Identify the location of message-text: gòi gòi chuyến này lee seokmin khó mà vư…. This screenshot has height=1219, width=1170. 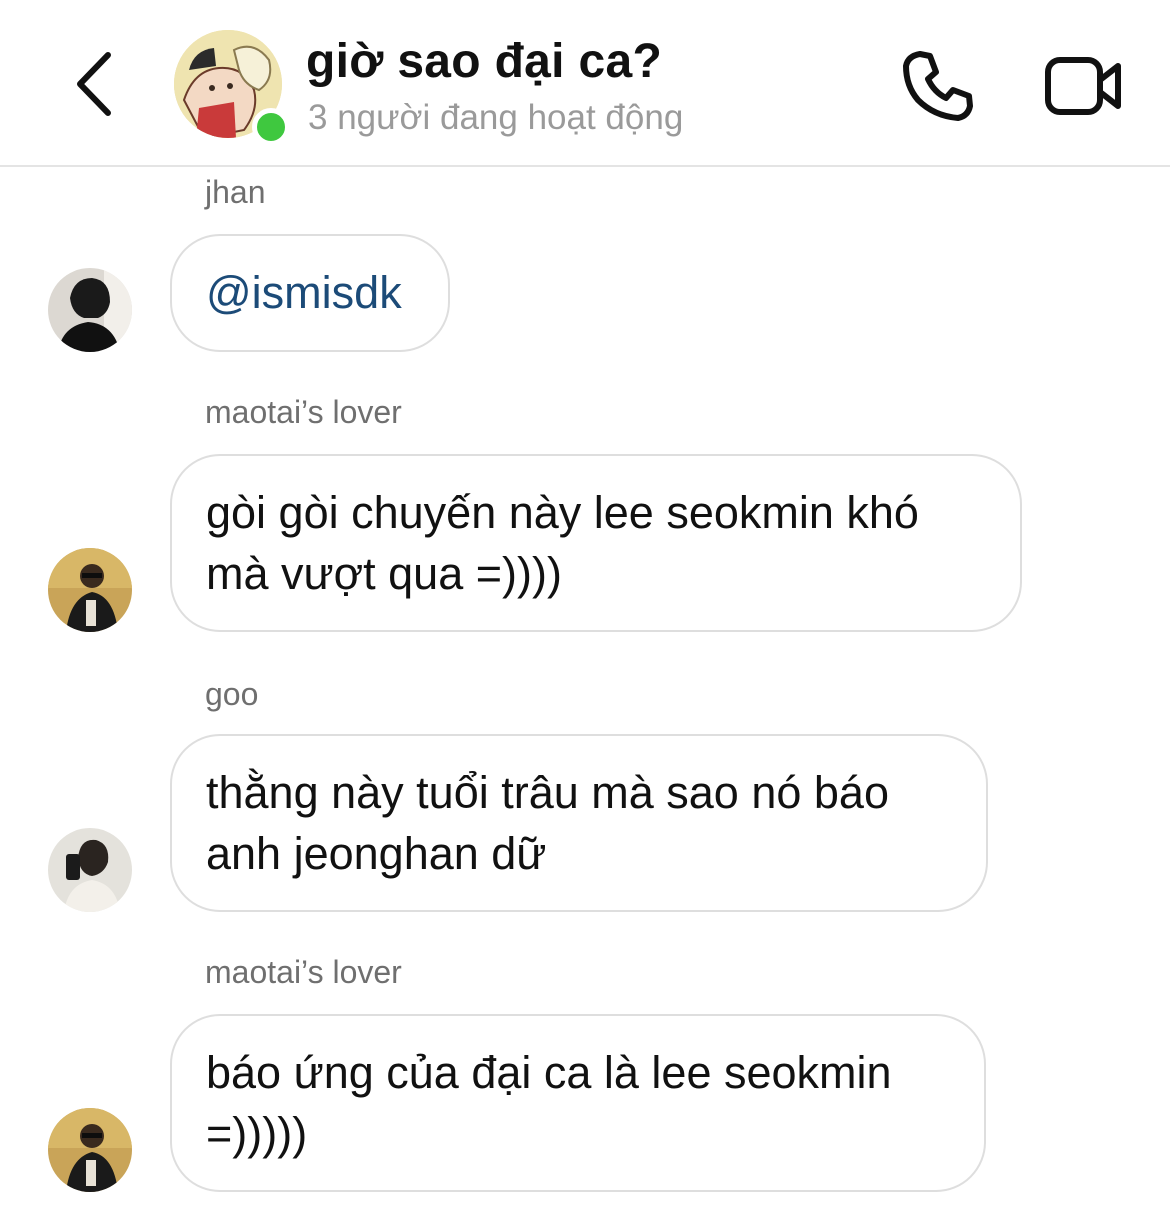
(562, 543).